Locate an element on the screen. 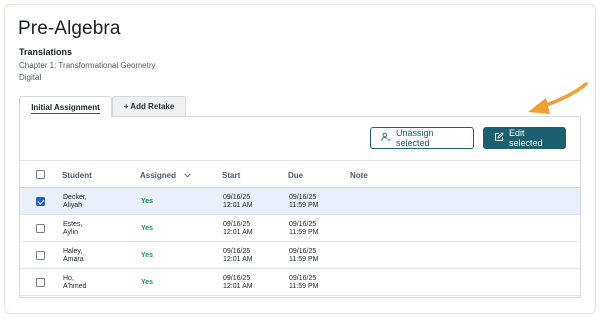 Image resolution: width=600 pixels, height=318 pixels. student-name-cell: Decker, Aliyah is located at coordinates (75, 201).